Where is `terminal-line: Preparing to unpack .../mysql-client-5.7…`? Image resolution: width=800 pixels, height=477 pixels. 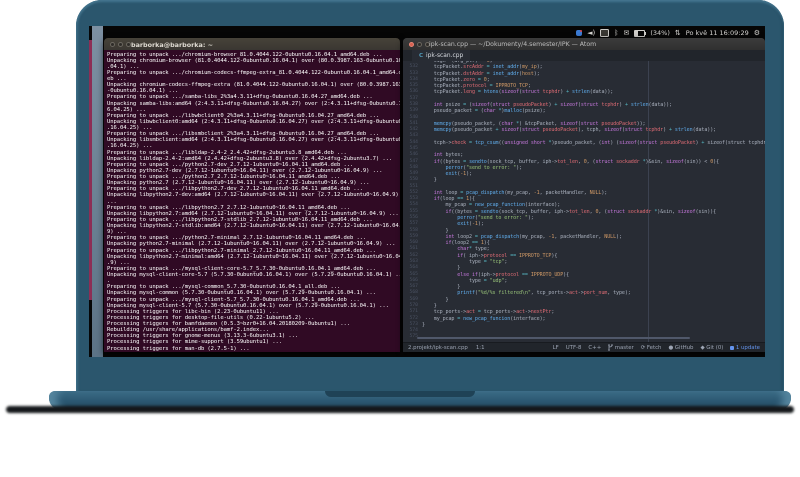
terminal-line: Preparing to unpack .../mysql-client-5.7… is located at coordinates (233, 299).